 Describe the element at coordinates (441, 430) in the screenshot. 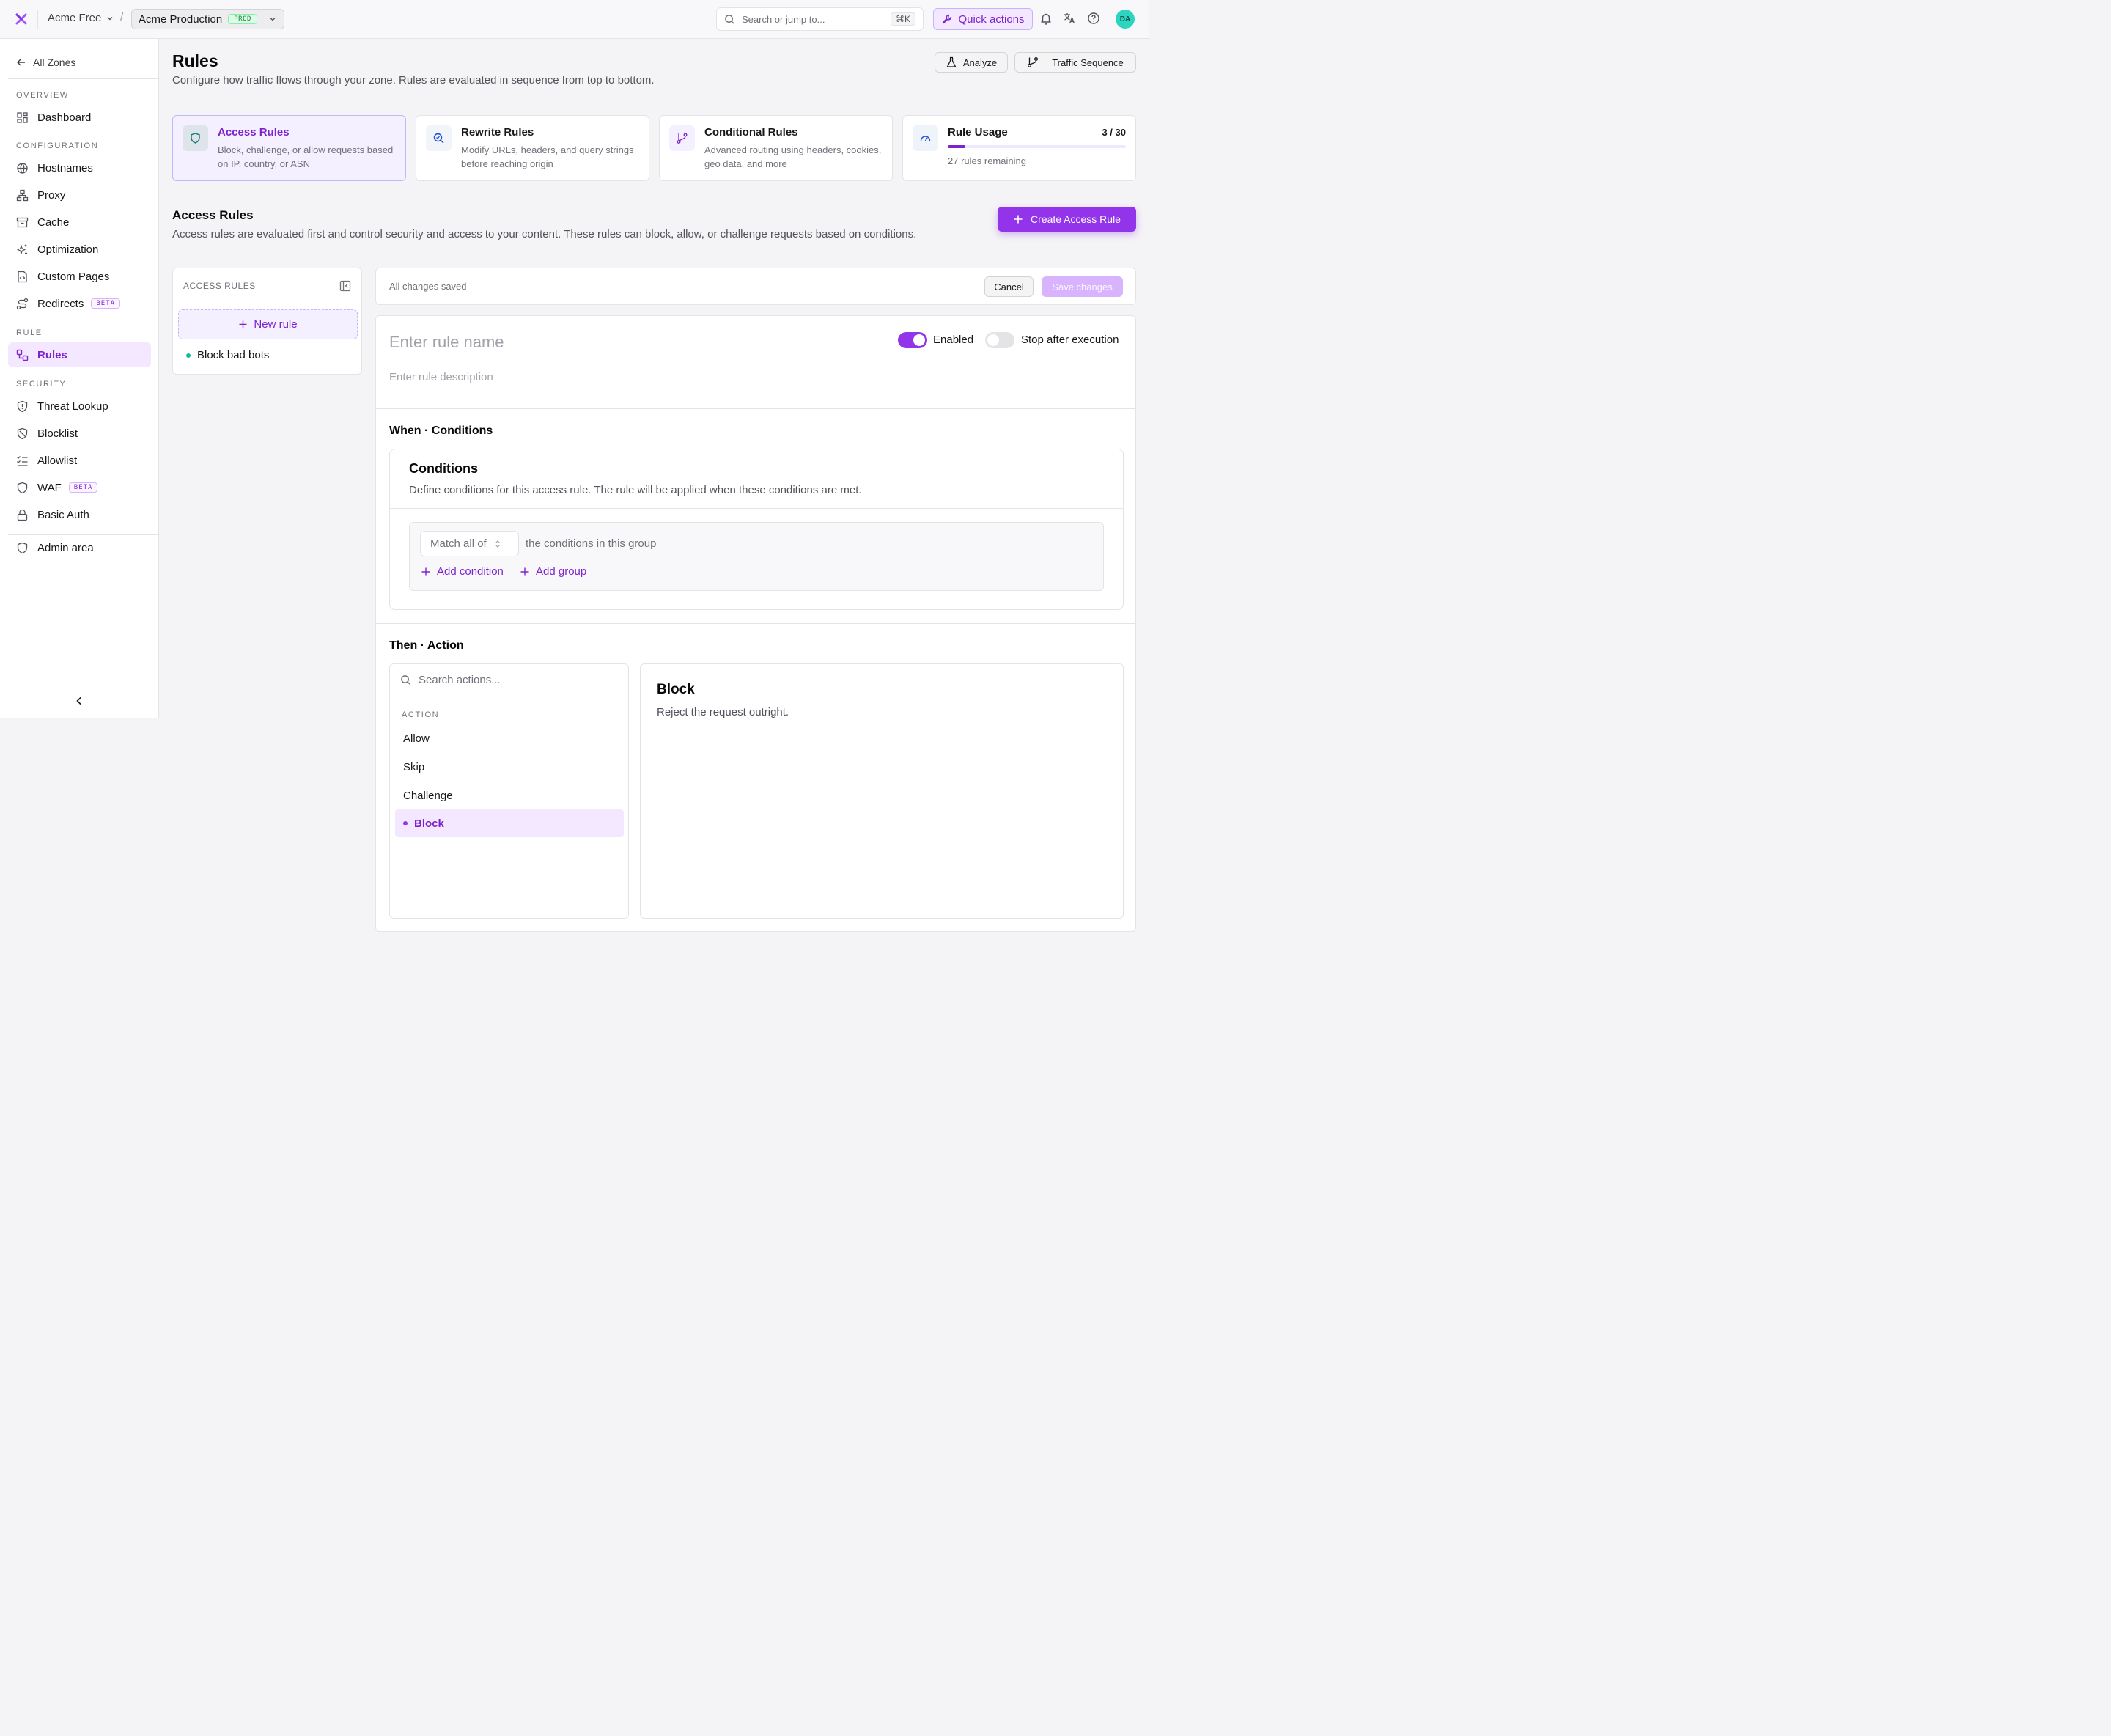

I see `when-conditions-title: When · Conditions` at that location.